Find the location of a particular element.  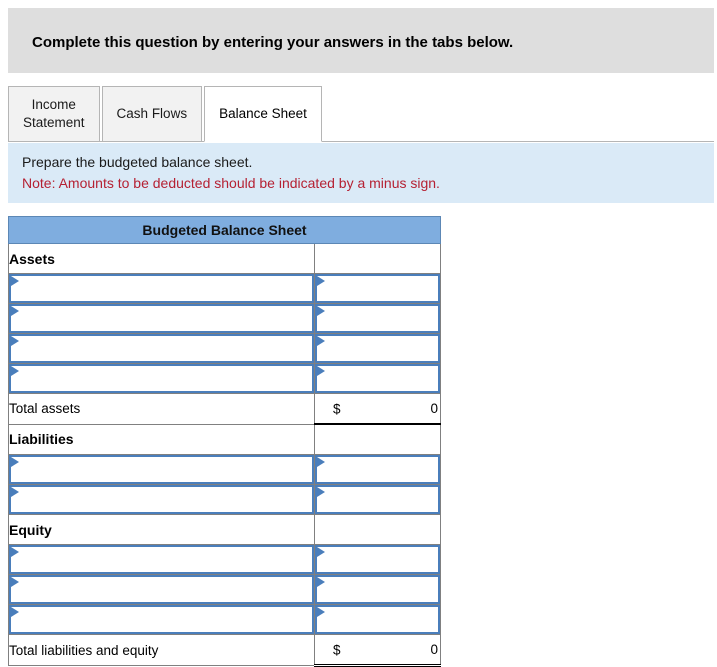

table-title: Budgeted Balance Sheet is located at coordinates (224, 230).